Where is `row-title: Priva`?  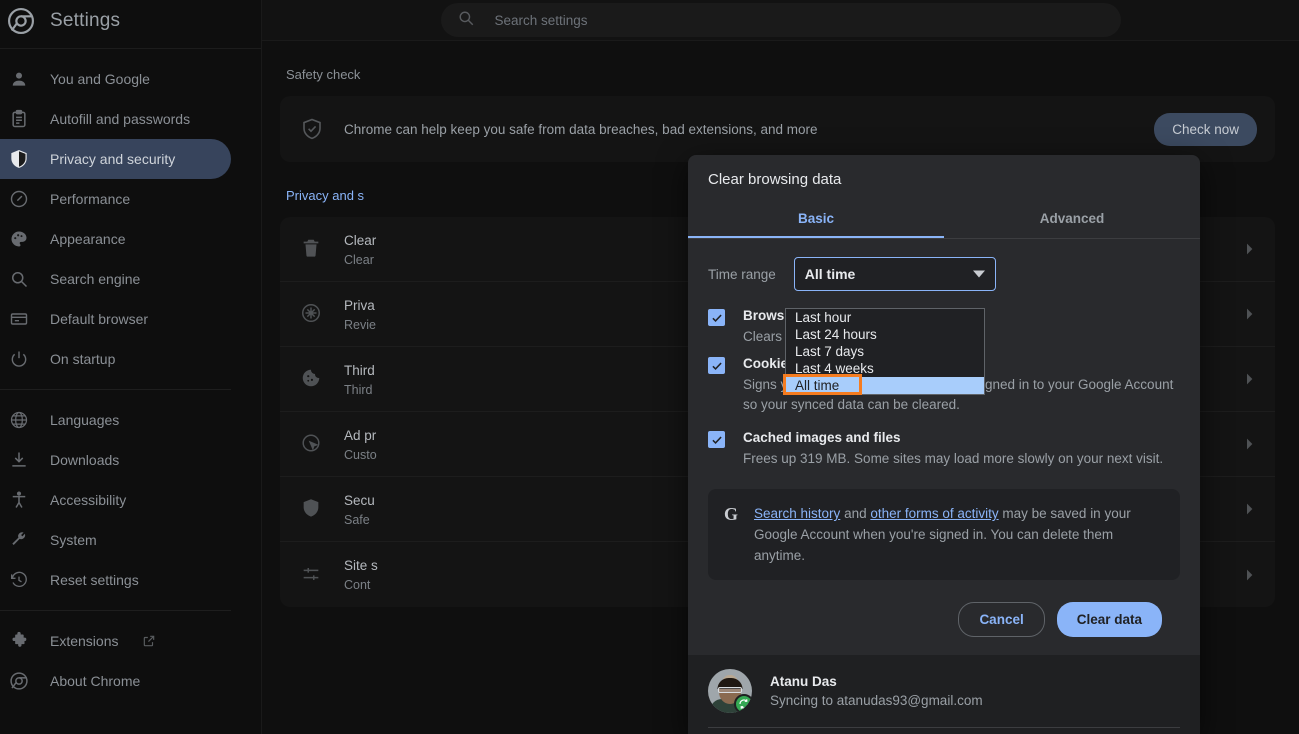 row-title: Priva is located at coordinates (359, 305).